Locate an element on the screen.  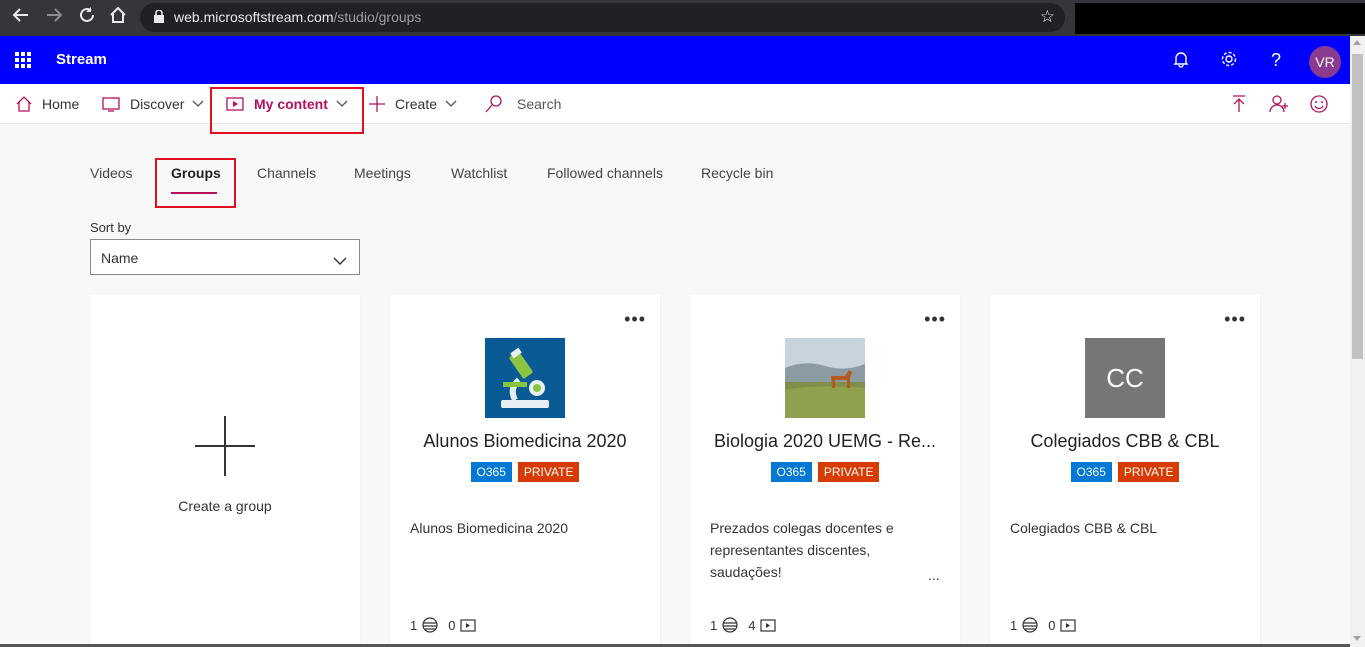
bookmark-star-icon: ☆ is located at coordinates (1047, 17).